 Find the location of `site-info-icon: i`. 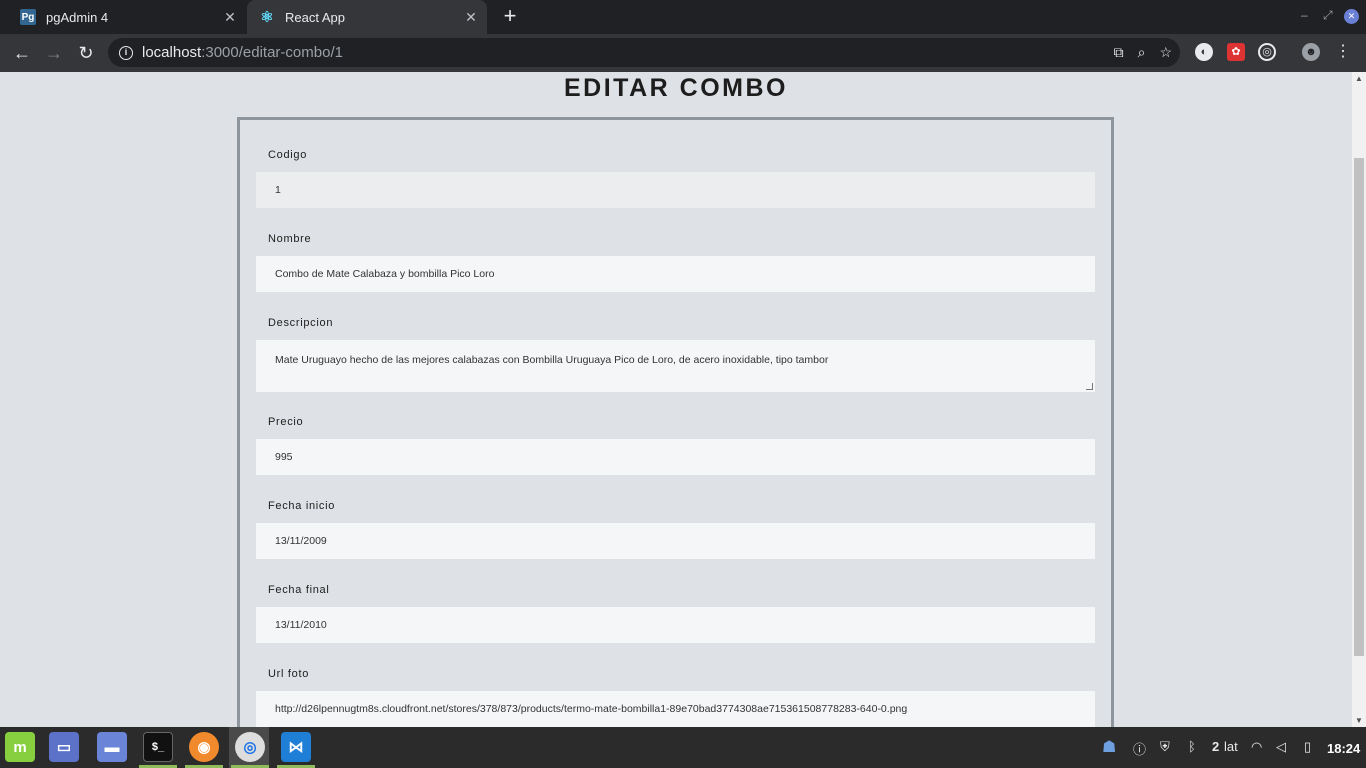

site-info-icon: i is located at coordinates (126, 52).